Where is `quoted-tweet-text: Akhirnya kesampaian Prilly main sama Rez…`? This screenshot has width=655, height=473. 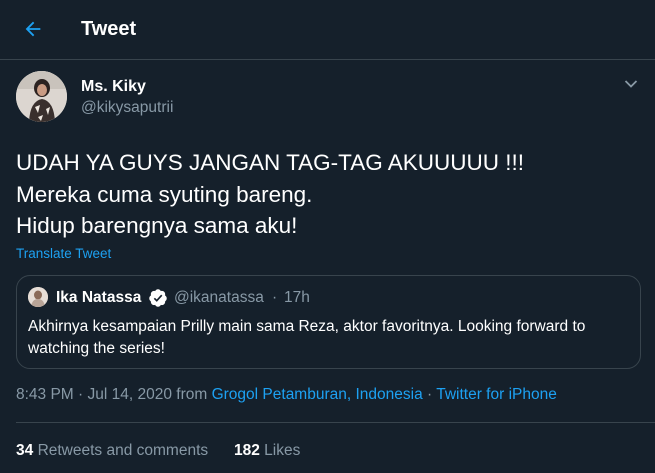
quoted-tweet-text: Akhirnya kesampaian Prilly main sama Rez… is located at coordinates (307, 337).